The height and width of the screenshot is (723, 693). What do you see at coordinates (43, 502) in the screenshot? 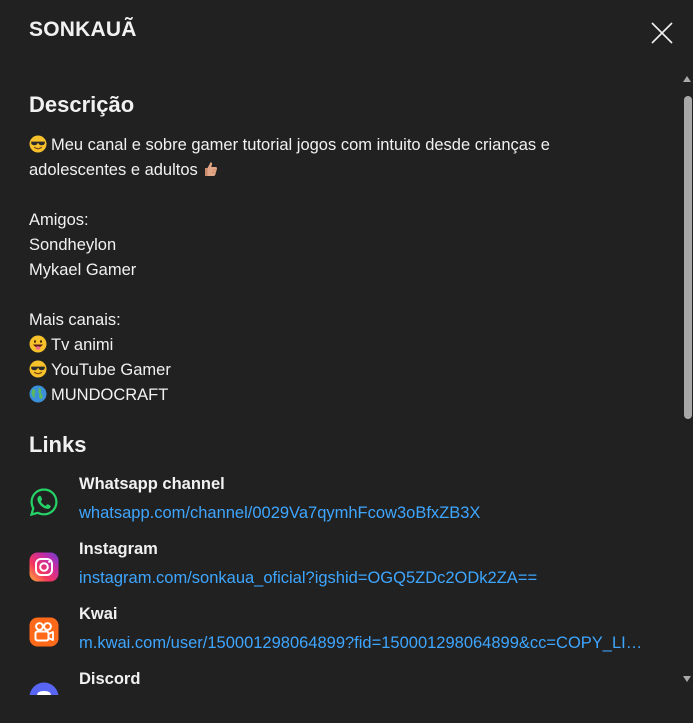
I see `whatsapp-icon` at bounding box center [43, 502].